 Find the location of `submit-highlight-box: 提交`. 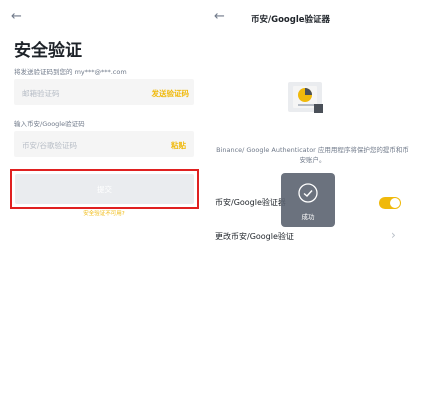

submit-highlight-box: 提交 is located at coordinates (104, 189).